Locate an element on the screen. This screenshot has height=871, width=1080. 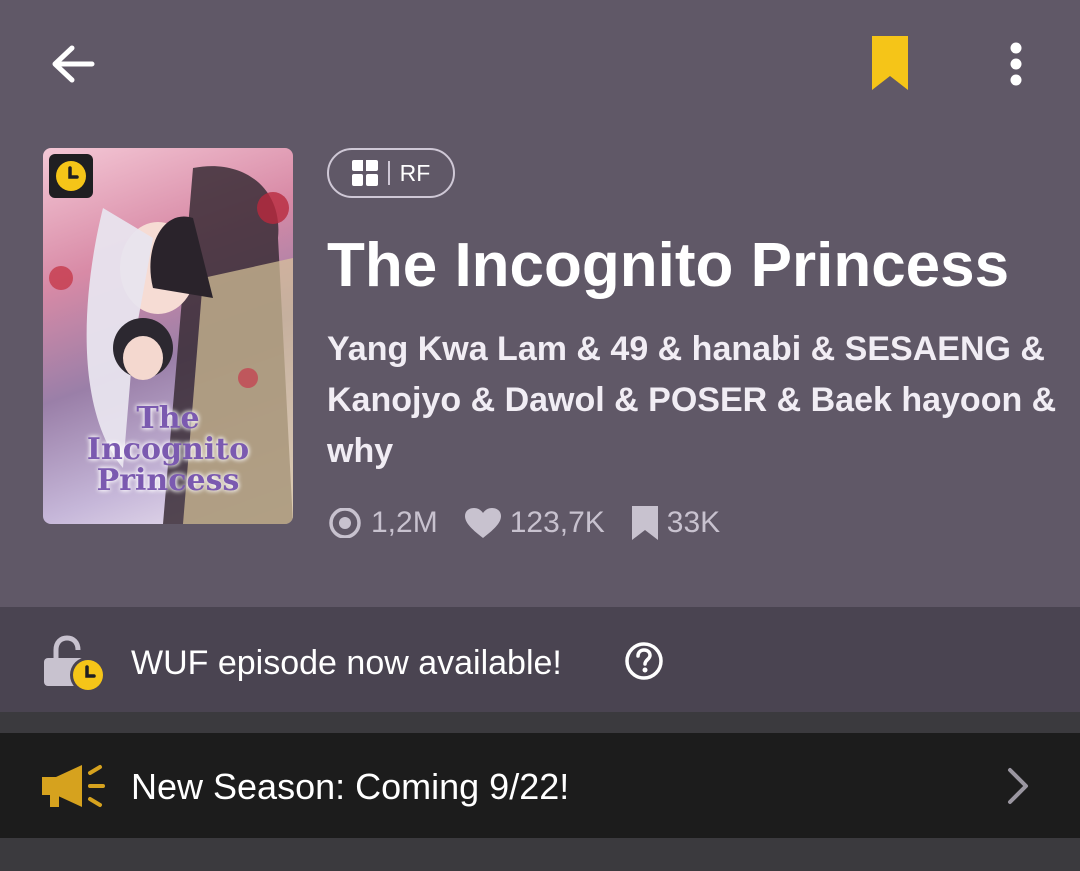
eye-icon is located at coordinates (345, 523).